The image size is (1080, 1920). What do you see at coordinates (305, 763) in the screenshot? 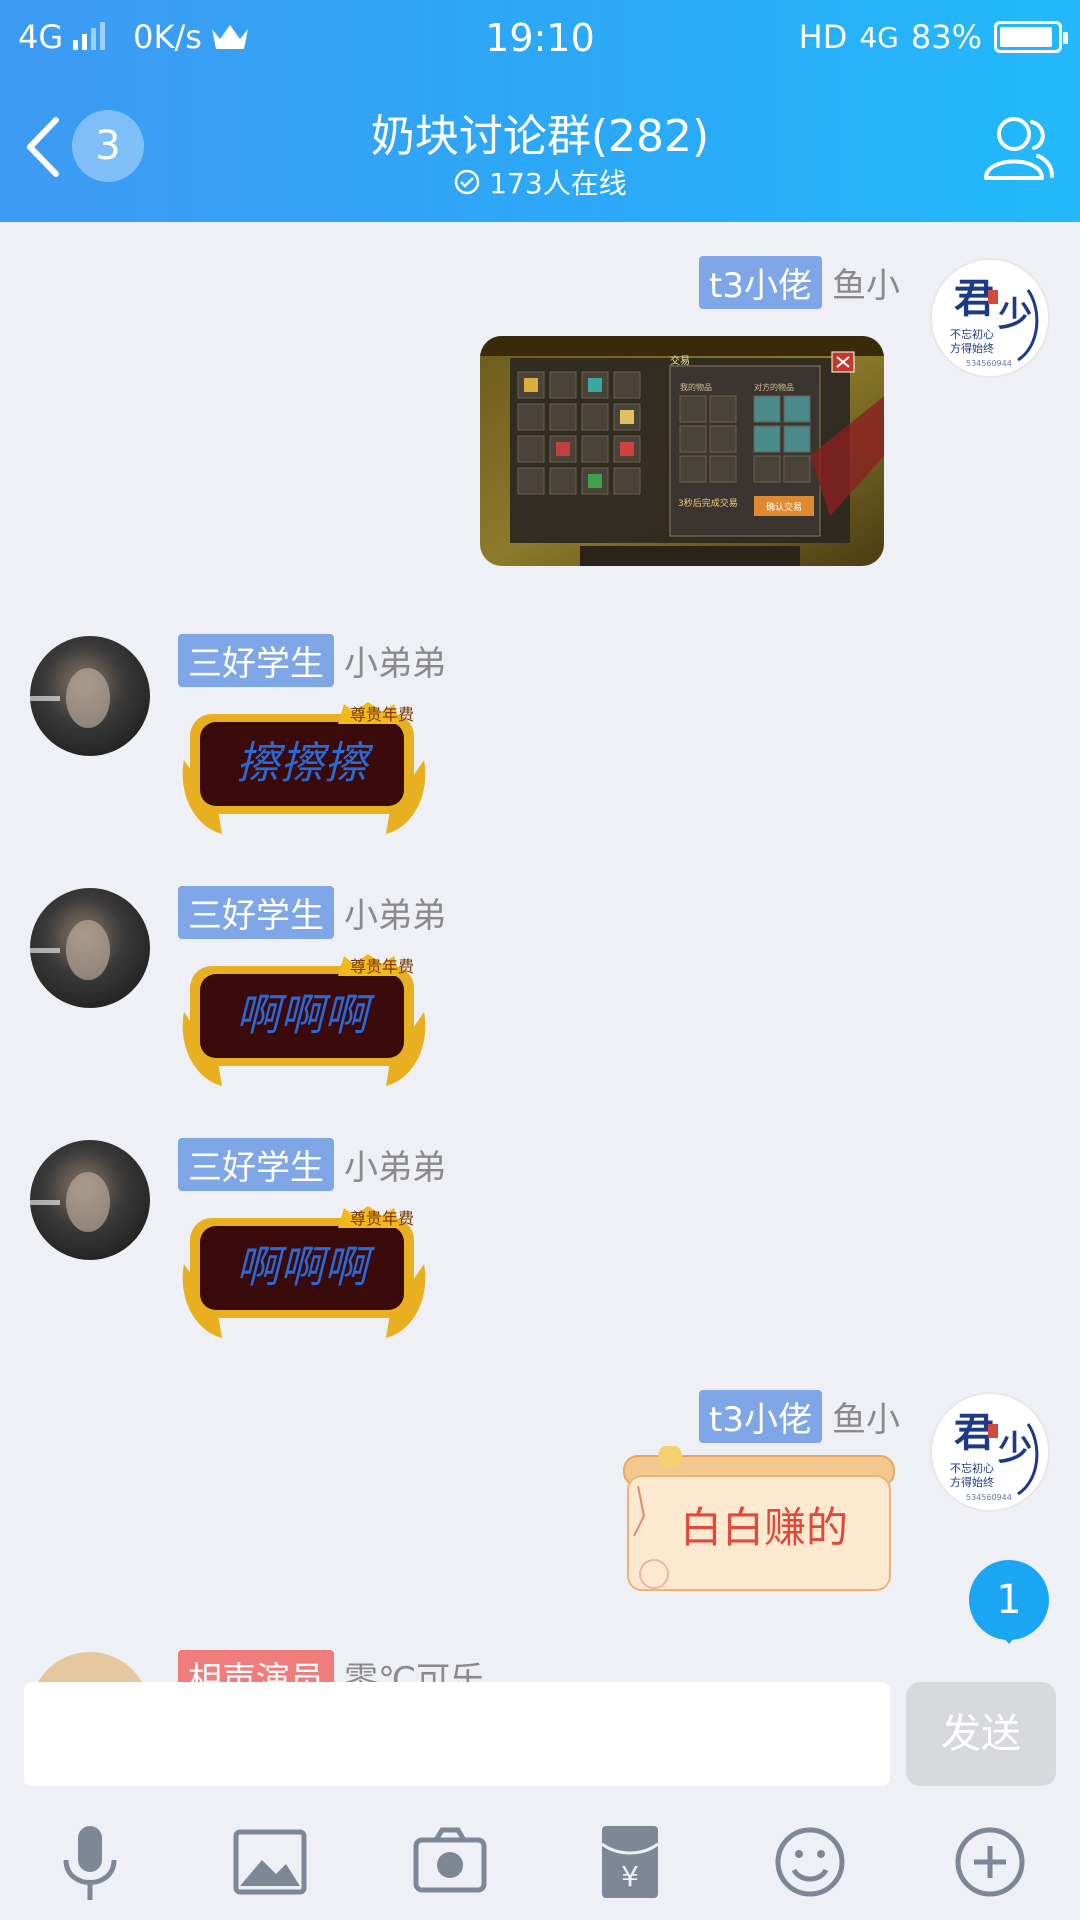
I see `sticker-text: 擦擦擦` at bounding box center [305, 763].